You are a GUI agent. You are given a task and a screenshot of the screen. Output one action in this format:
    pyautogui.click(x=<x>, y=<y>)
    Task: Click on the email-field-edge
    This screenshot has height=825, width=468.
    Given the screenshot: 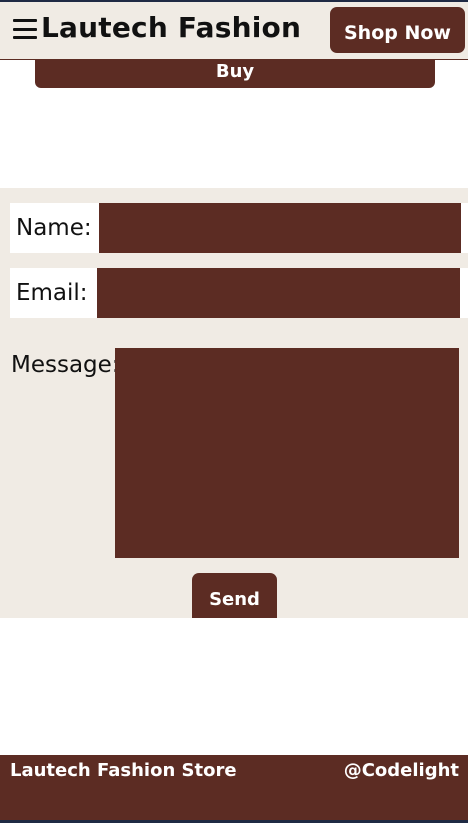 What is the action you would take?
    pyautogui.click(x=464, y=293)
    